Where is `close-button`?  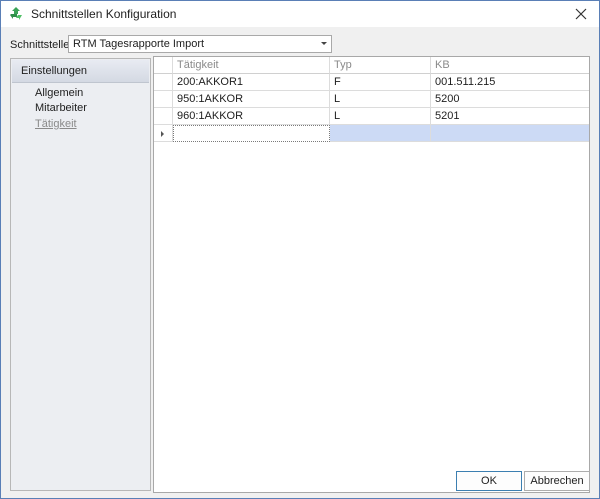 close-button is located at coordinates (581, 14).